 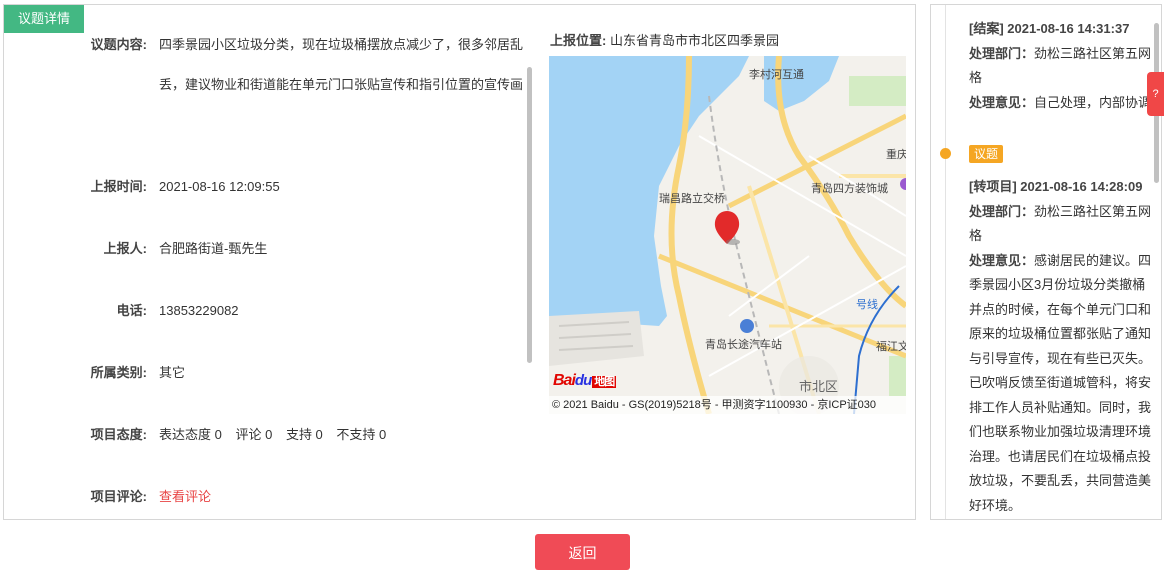 What do you see at coordinates (578, 40) in the screenshot?
I see `location-label: 上报位置:` at bounding box center [578, 40].